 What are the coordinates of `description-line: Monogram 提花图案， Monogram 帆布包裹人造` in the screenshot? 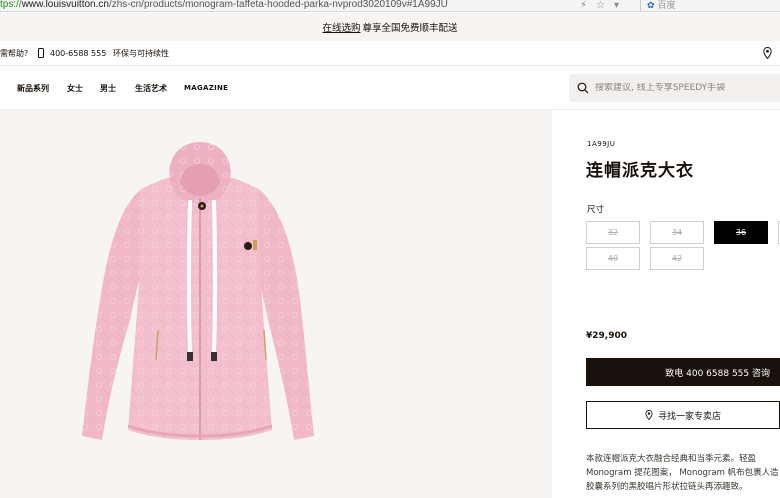 It's located at (682, 473).